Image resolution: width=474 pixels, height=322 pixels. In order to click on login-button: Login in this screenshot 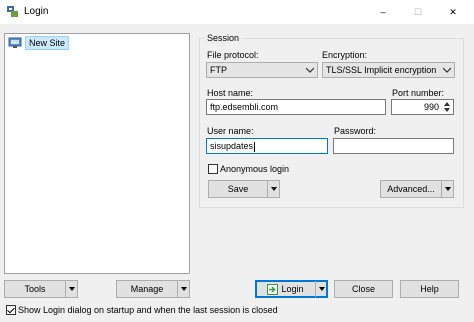, I will do `click(291, 289)`.